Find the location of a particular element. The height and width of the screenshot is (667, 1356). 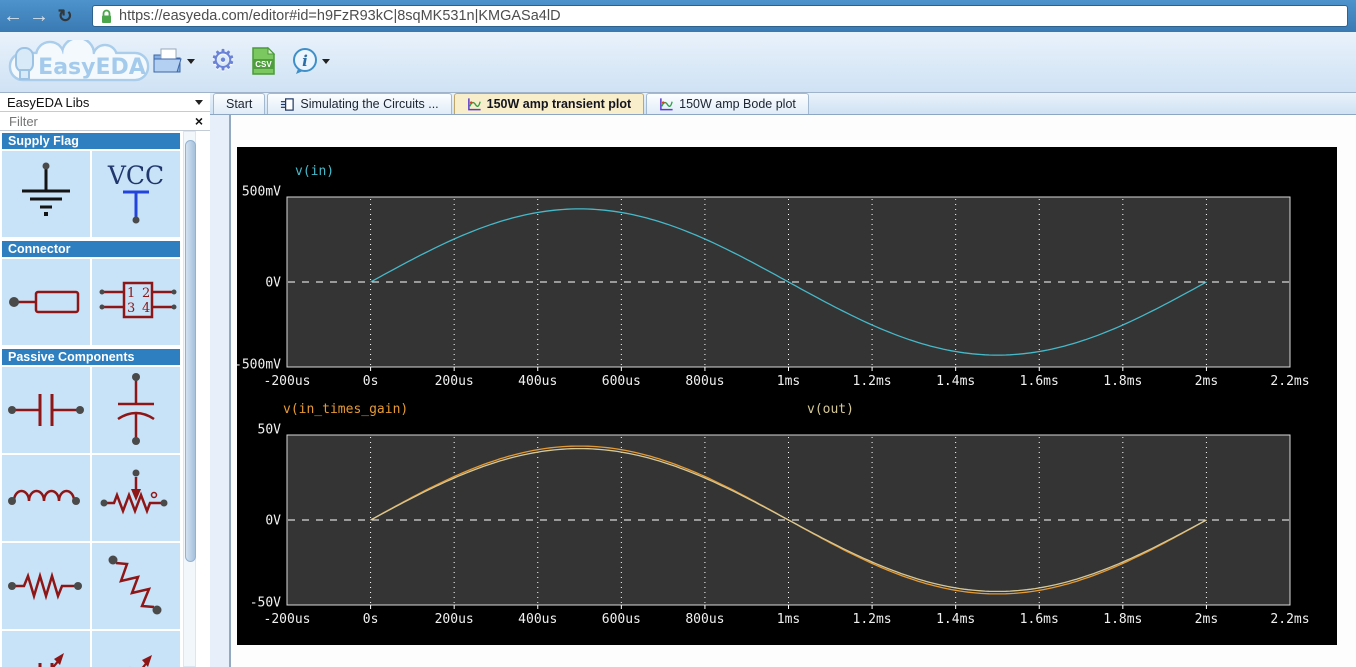

library-filter: × is located at coordinates (105, 121).